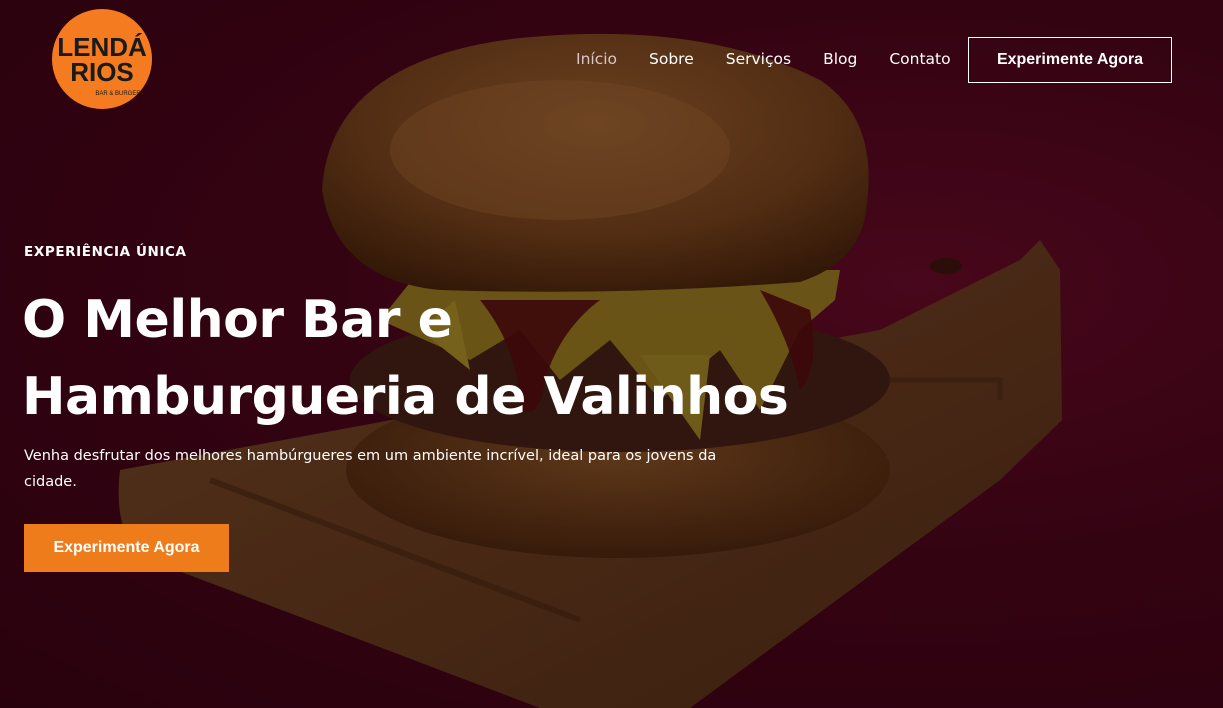 Image resolution: width=1223 pixels, height=708 pixels. I want to click on hero-cta-button: Experimente Agora, so click(126, 548).